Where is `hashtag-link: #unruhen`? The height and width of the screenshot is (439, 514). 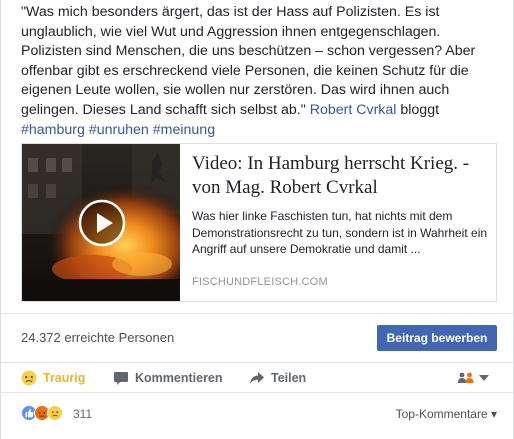
hashtag-link: #unruhen is located at coordinates (119, 130).